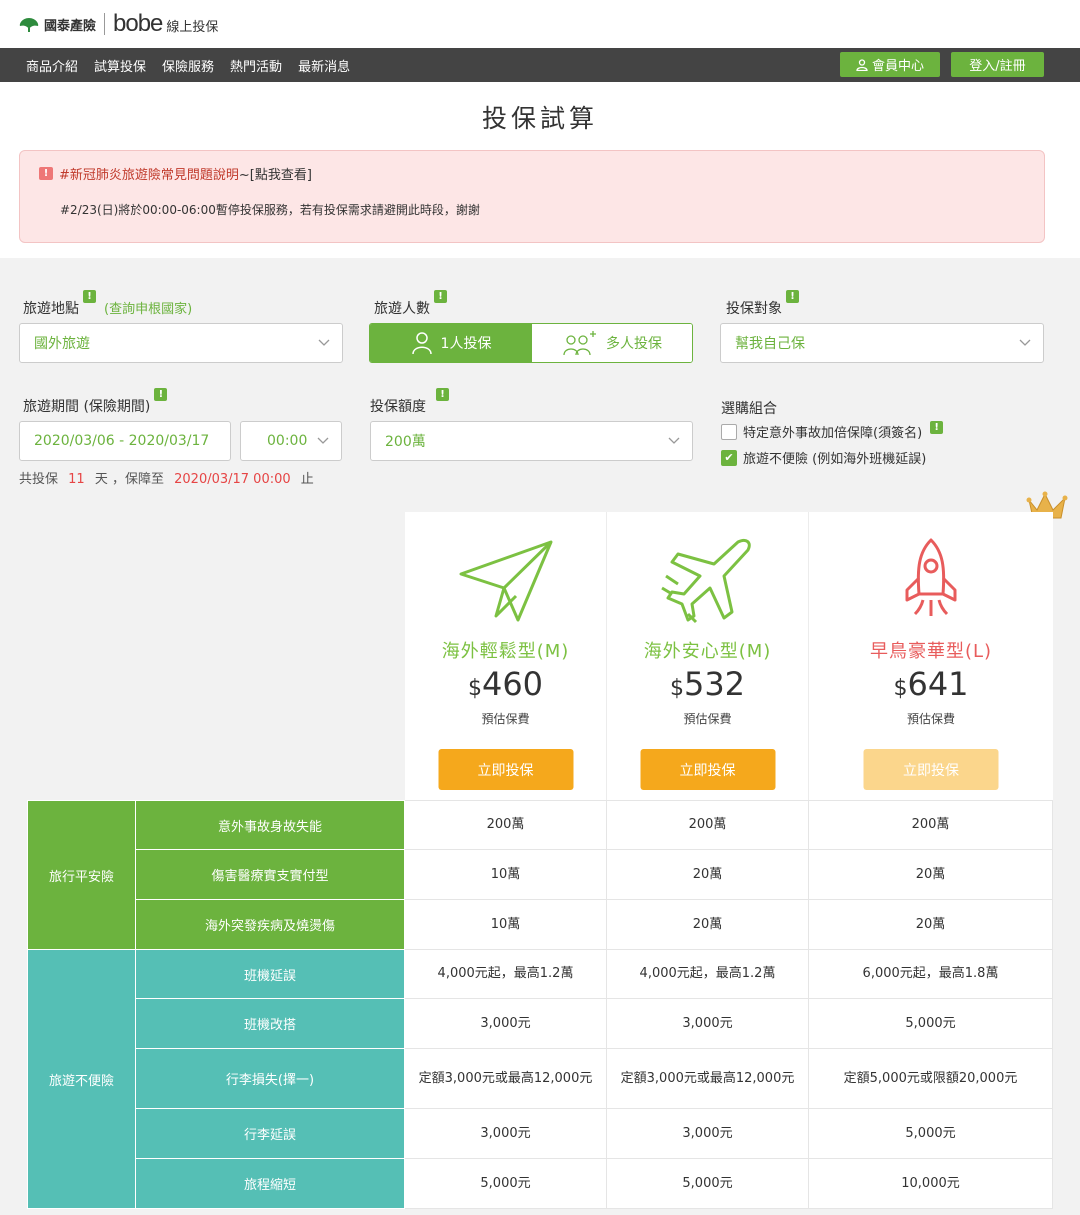 The width and height of the screenshot is (1080, 1215). I want to click on plan-card-luxury: 早鳥豪華型(L) $641 預估保費 立即投保, so click(931, 656).